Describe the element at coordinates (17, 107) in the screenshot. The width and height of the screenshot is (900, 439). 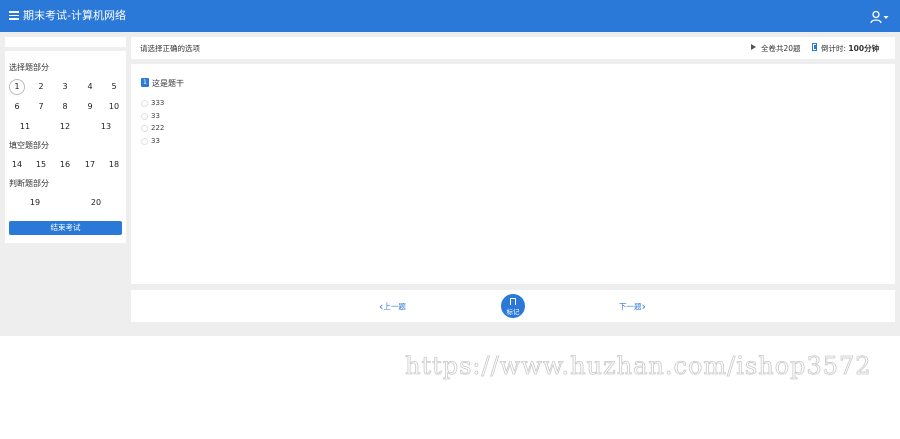
I see `question-number-6: 6` at that location.